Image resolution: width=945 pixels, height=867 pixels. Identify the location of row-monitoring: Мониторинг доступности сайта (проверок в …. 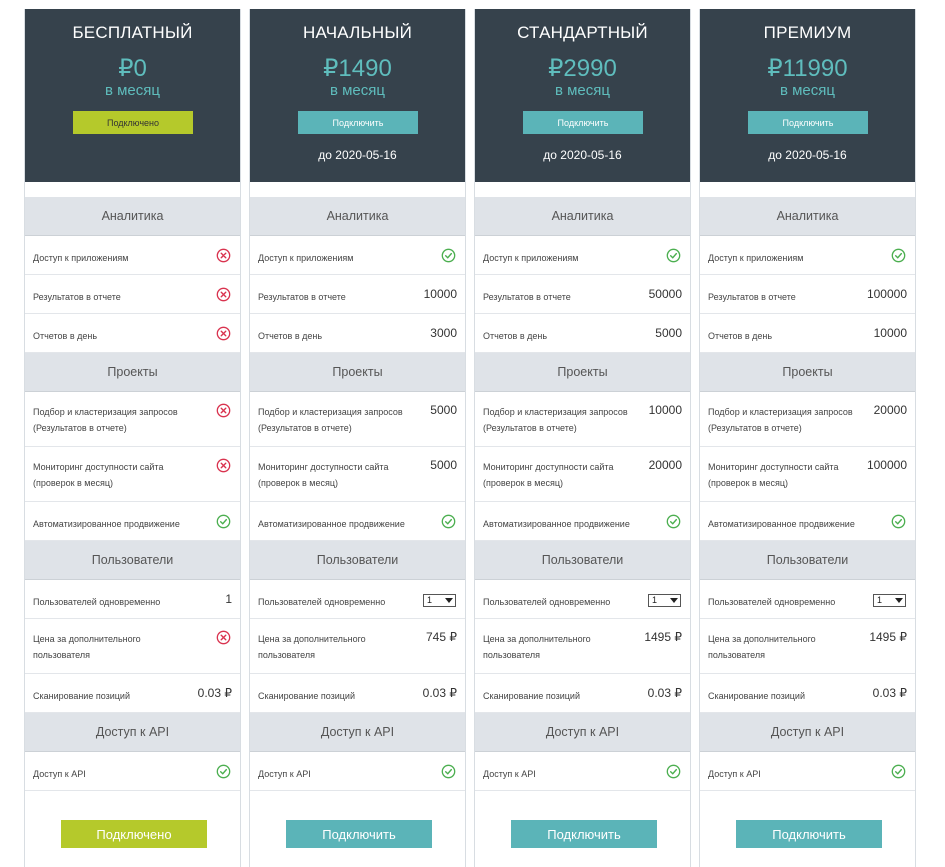
(807, 474).